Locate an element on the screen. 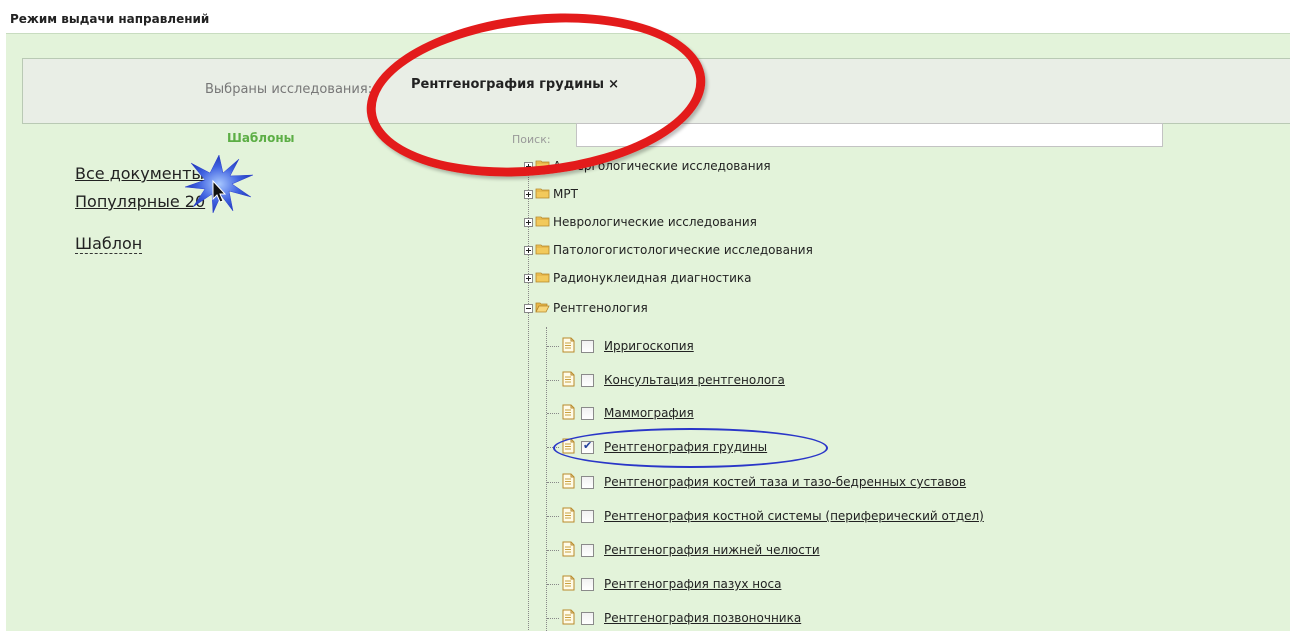 The width and height of the screenshot is (1290, 631). folder-open-icon is located at coordinates (544, 308).